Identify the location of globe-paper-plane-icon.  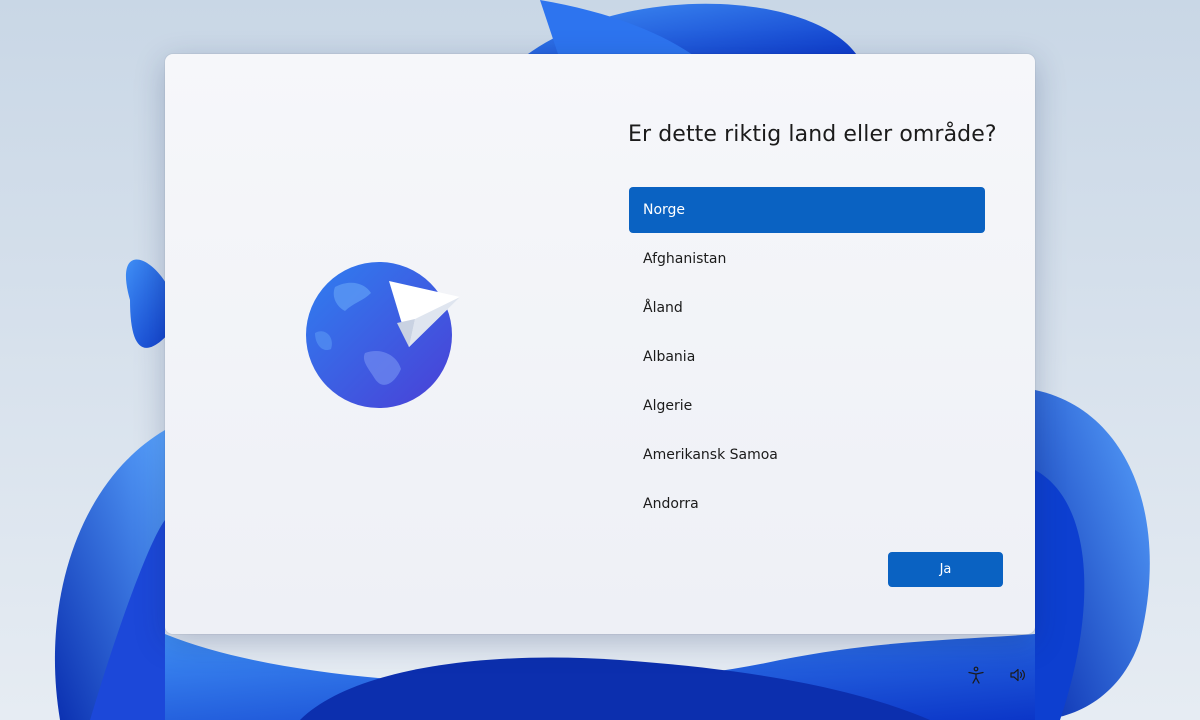
(383, 335).